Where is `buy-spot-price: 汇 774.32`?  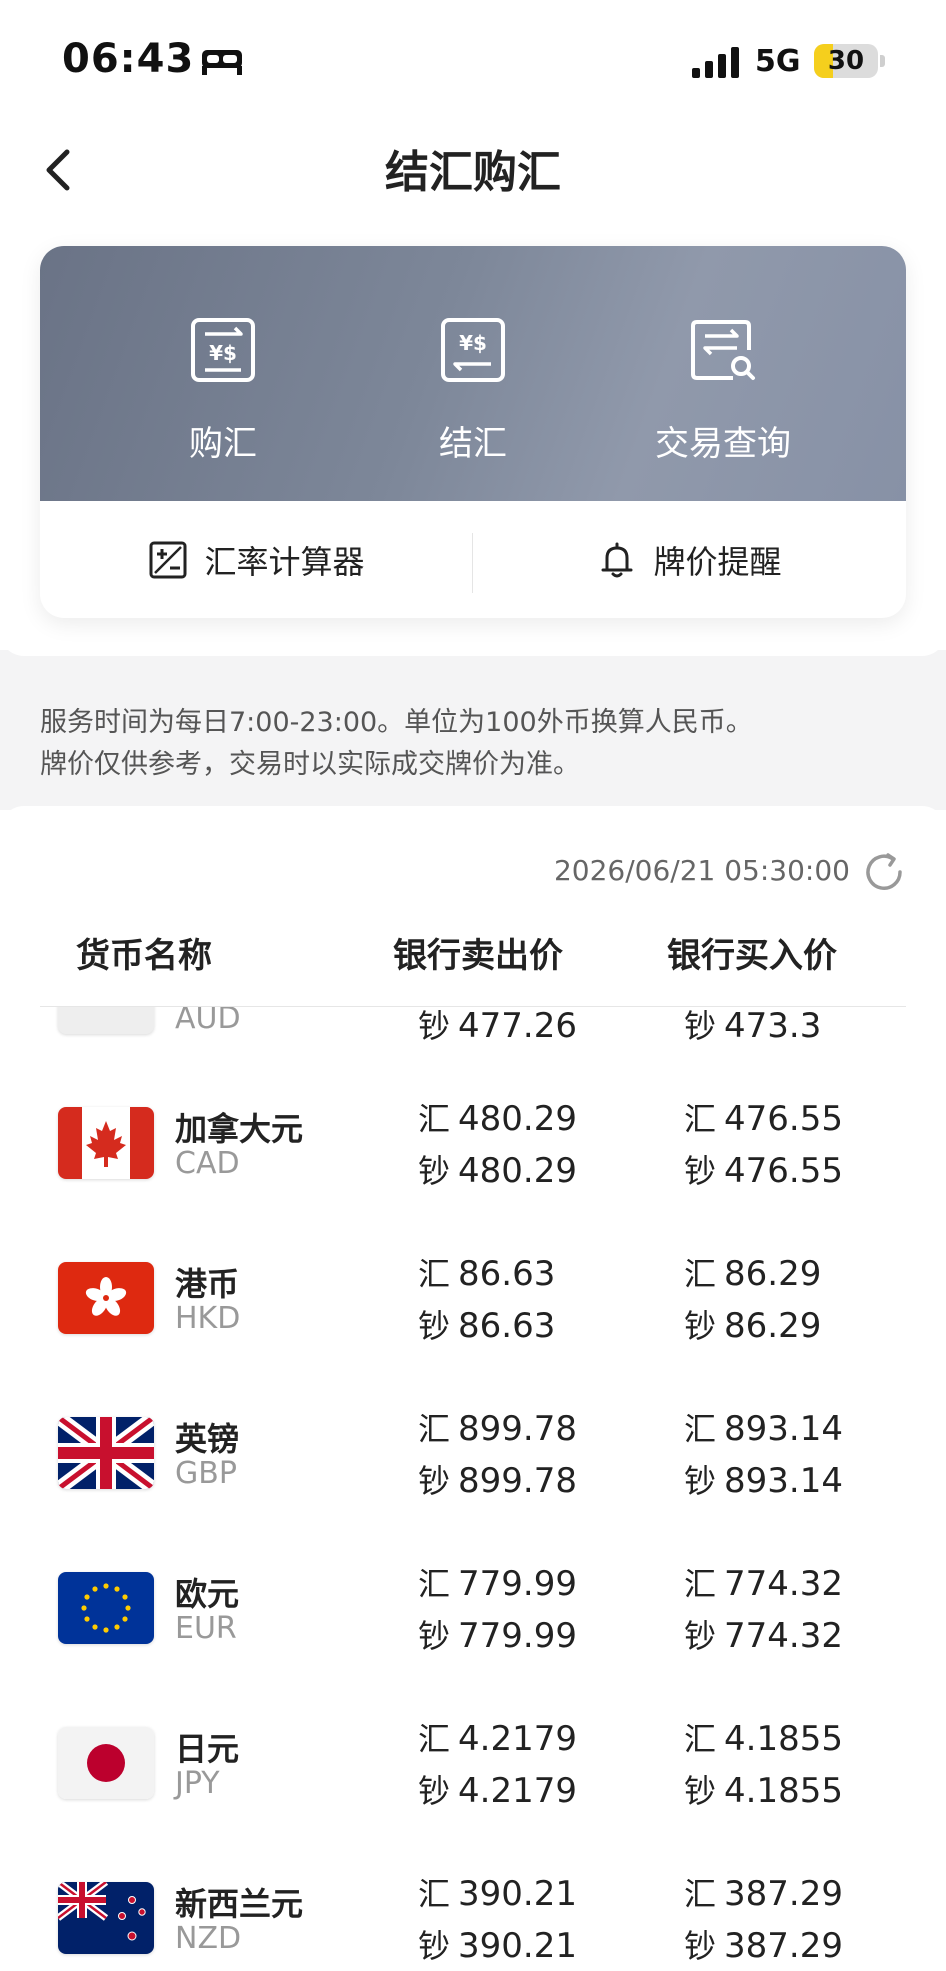
buy-spot-price: 汇 774.32 is located at coordinates (763, 1584).